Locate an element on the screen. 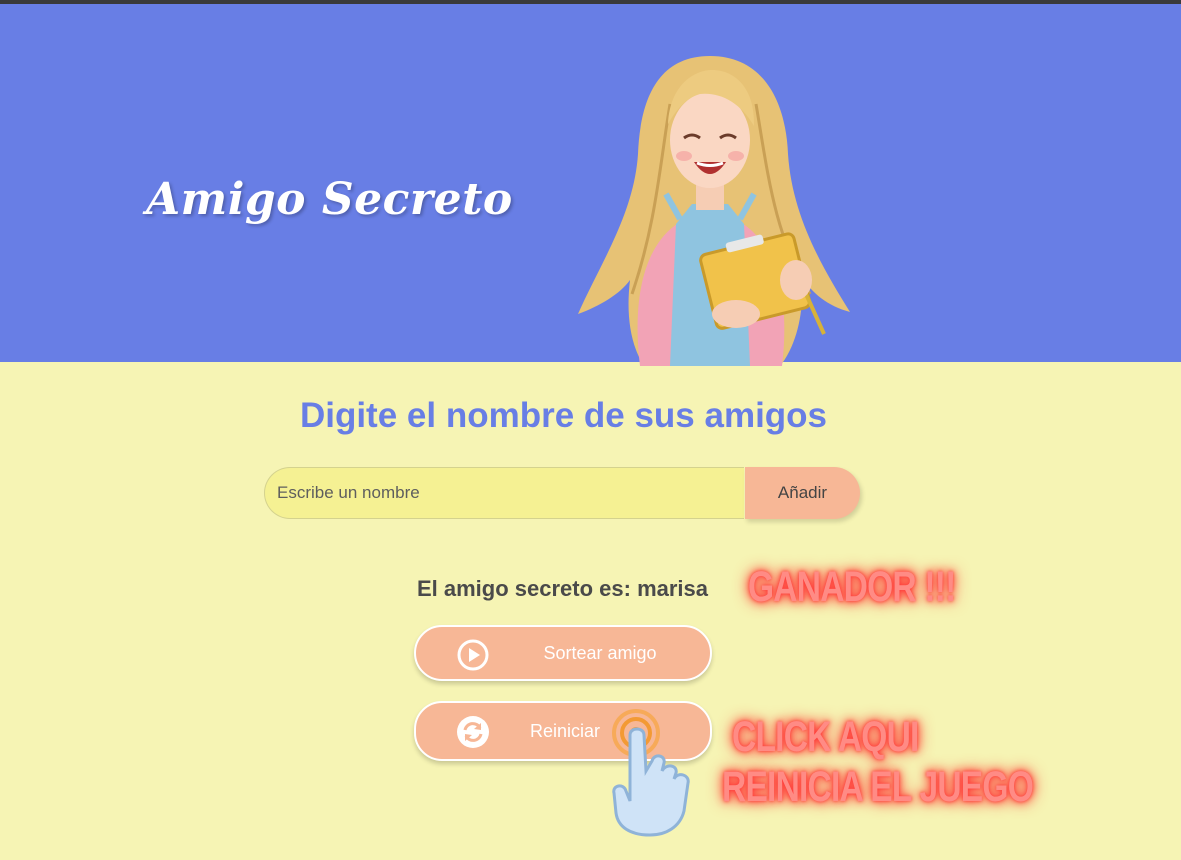 The height and width of the screenshot is (860, 1181). restart-game-annotation: REINICIA EL JUEGO is located at coordinates (878, 787).